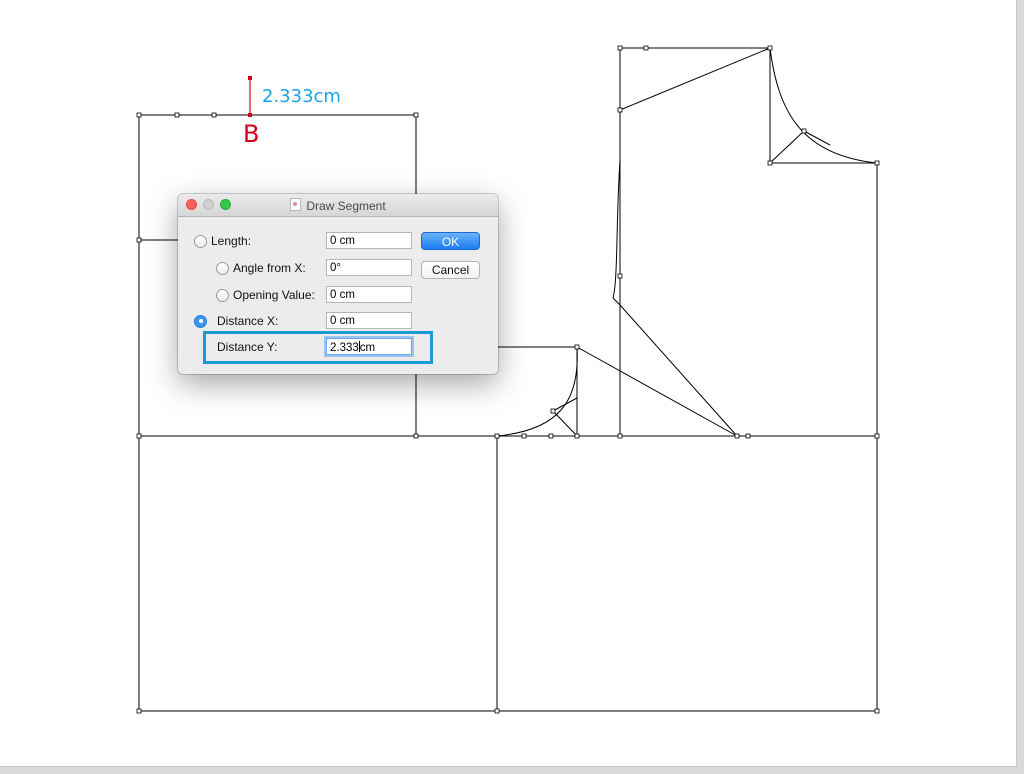 The width and height of the screenshot is (1024, 774). What do you see at coordinates (231, 241) in the screenshot?
I see `length-label: Length:` at bounding box center [231, 241].